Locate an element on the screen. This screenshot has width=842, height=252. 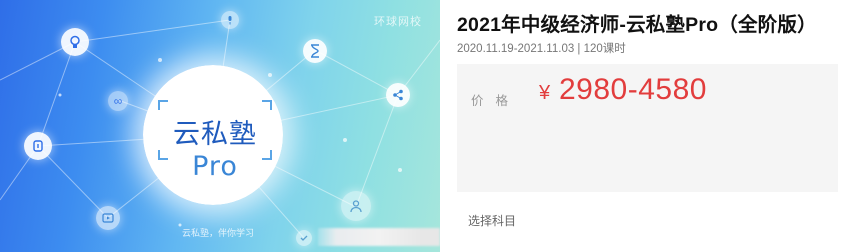
share-icon is located at coordinates (398, 95).